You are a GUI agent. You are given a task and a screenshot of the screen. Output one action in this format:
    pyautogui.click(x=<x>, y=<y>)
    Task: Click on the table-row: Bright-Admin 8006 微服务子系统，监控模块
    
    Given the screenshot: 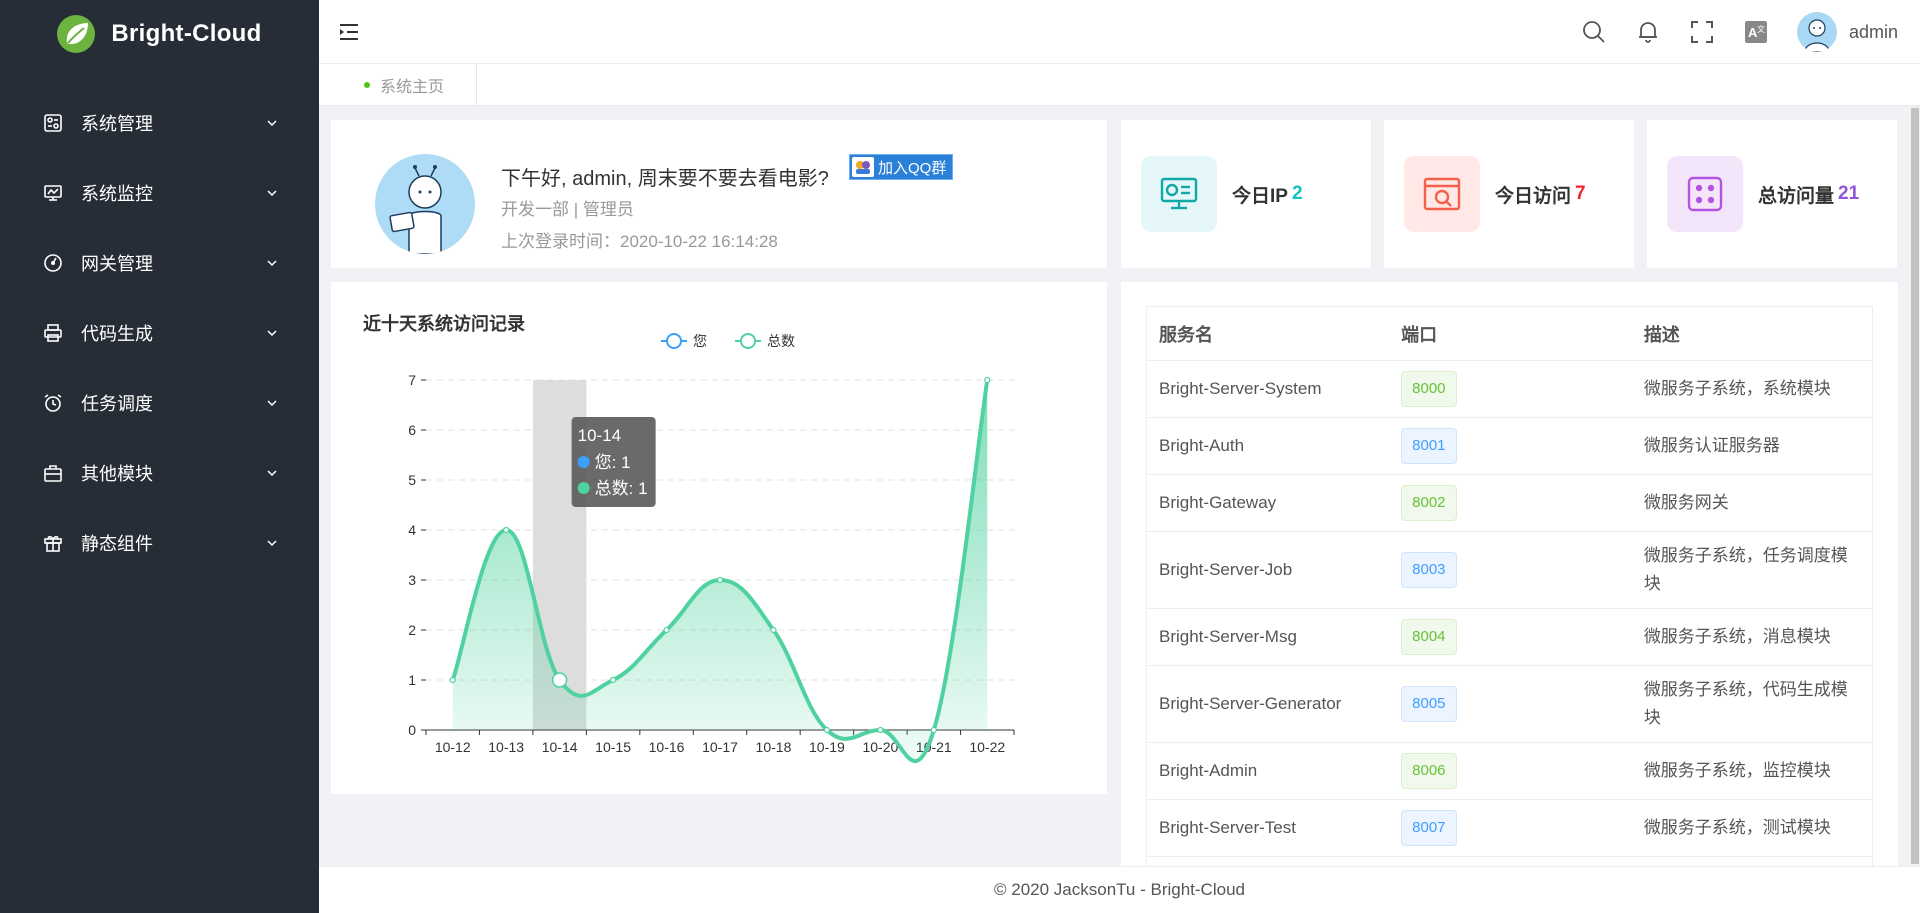 What is the action you would take?
    pyautogui.click(x=1509, y=771)
    